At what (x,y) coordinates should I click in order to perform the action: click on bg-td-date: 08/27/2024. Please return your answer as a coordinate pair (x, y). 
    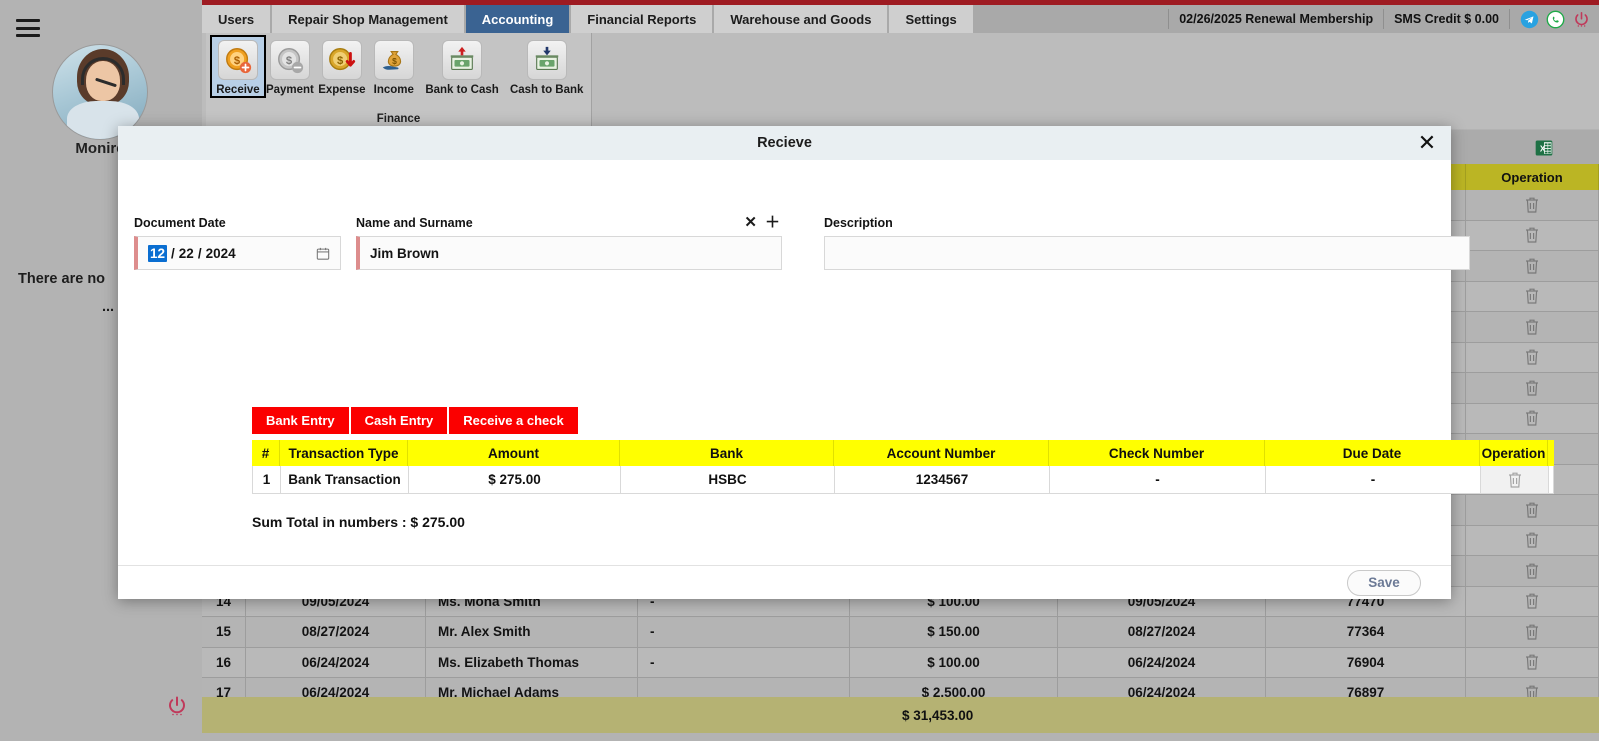
    Looking at the image, I should click on (336, 632).